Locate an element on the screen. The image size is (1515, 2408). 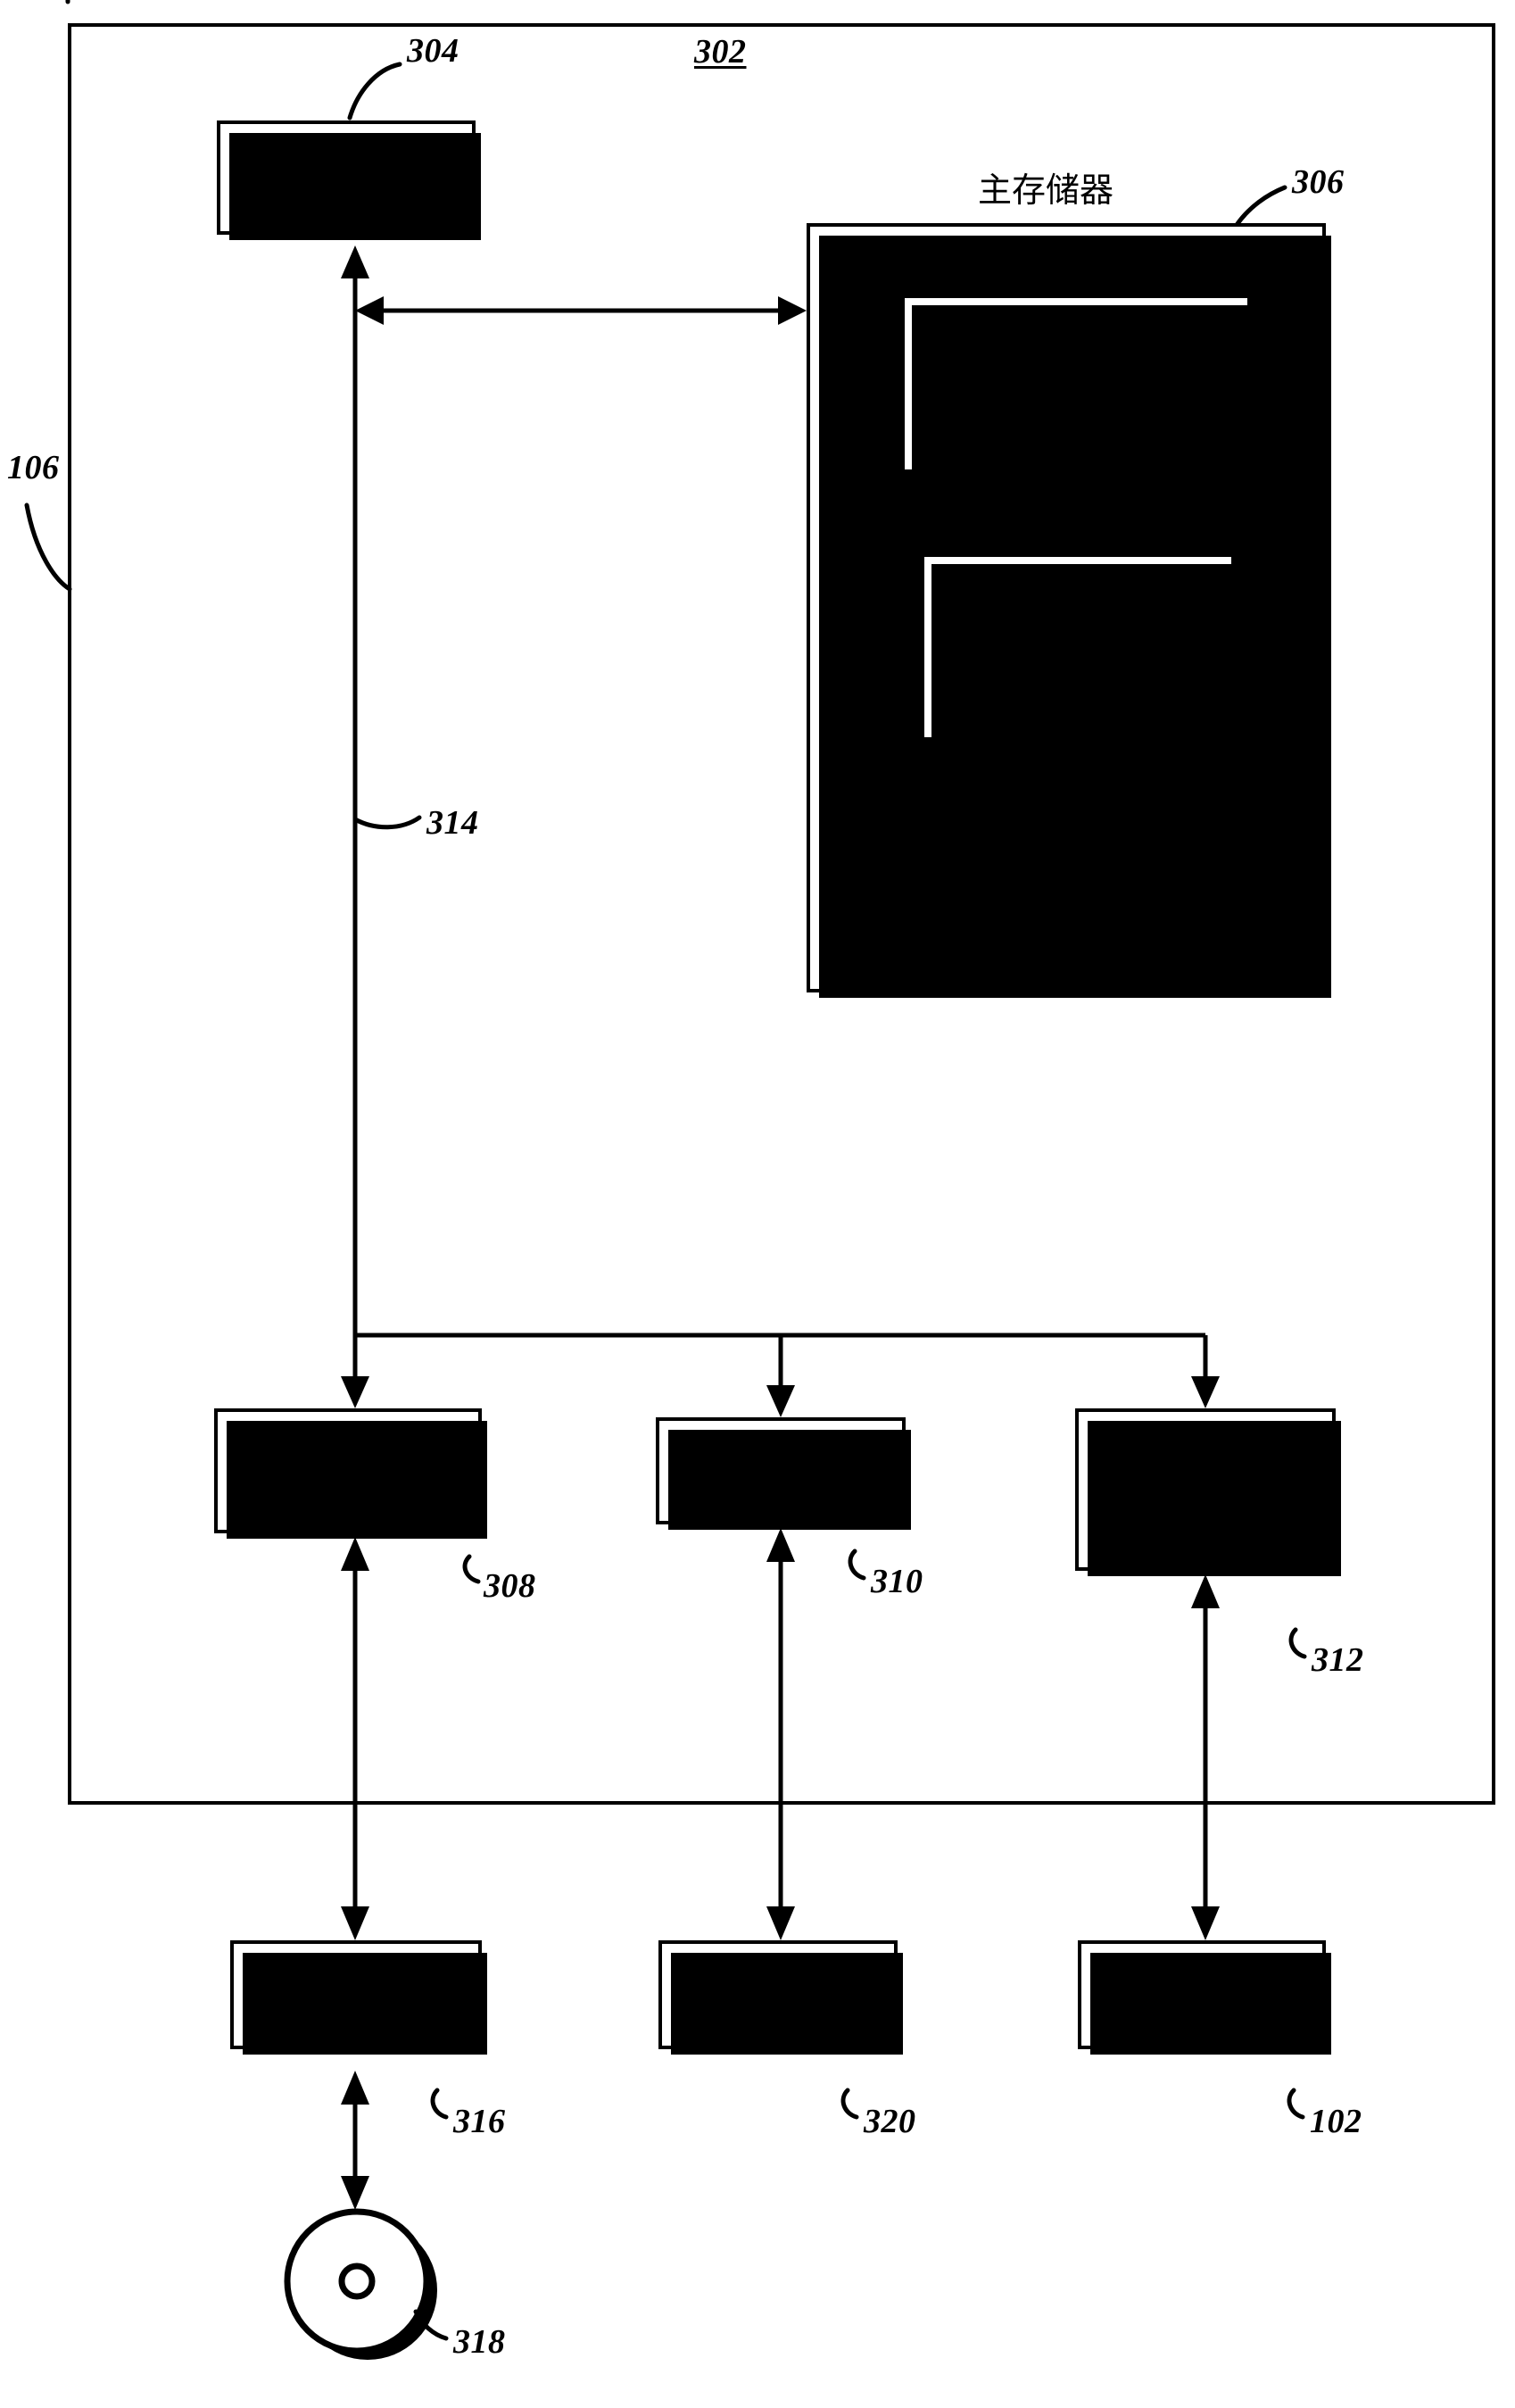
node-network-label: 网络 is located at coordinates (1202, 1994).